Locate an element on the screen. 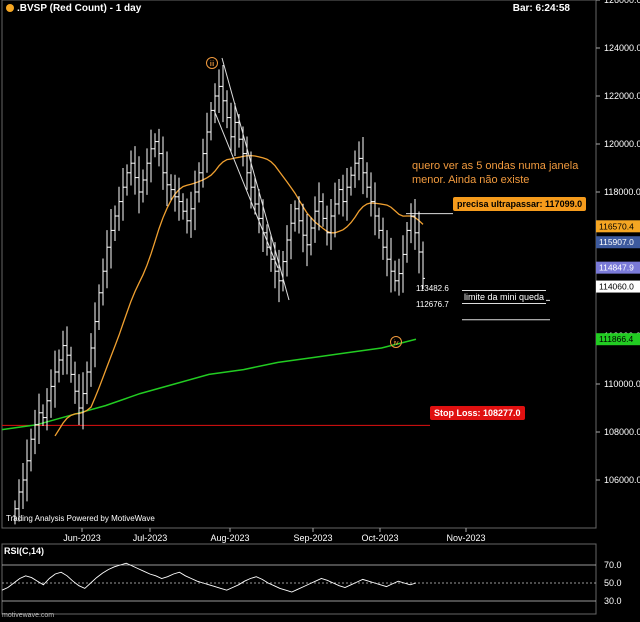 The height and width of the screenshot is (622, 640). site-text: motivewave.com is located at coordinates (28, 615).